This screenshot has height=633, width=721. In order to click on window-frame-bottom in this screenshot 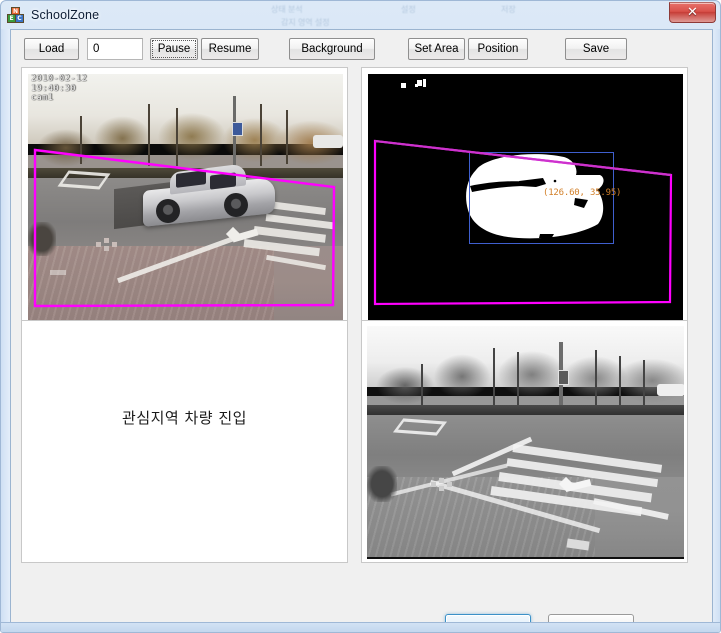, I will do `click(360, 627)`.